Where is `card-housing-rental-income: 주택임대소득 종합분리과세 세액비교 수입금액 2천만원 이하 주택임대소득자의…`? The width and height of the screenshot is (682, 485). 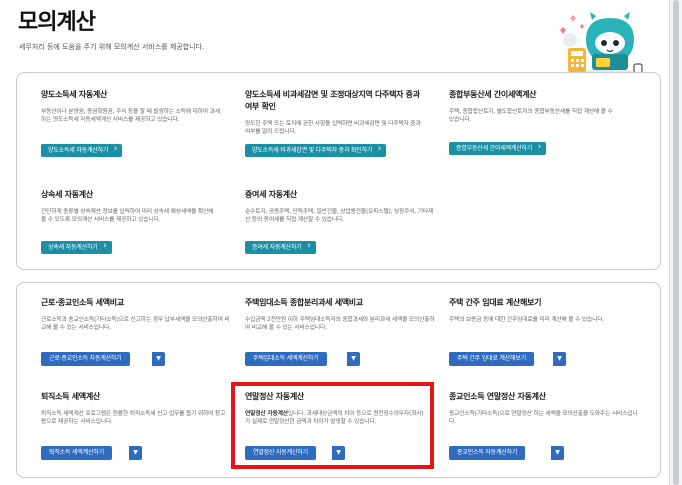
card-housing-rental-income: 주택임대소득 종합분리과세 세액비교 수입금액 2천만원 이하 주택임대소득자의… is located at coordinates (345, 314).